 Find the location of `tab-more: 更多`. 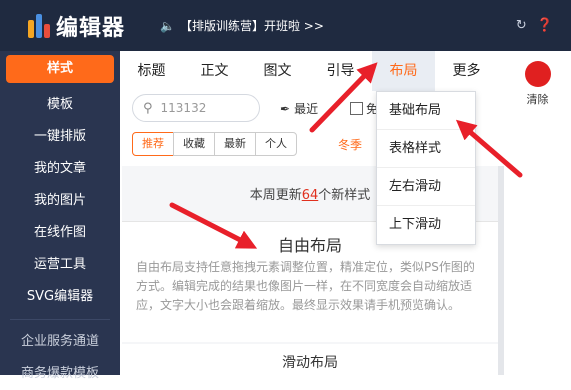

tab-more: 更多 is located at coordinates (466, 71).